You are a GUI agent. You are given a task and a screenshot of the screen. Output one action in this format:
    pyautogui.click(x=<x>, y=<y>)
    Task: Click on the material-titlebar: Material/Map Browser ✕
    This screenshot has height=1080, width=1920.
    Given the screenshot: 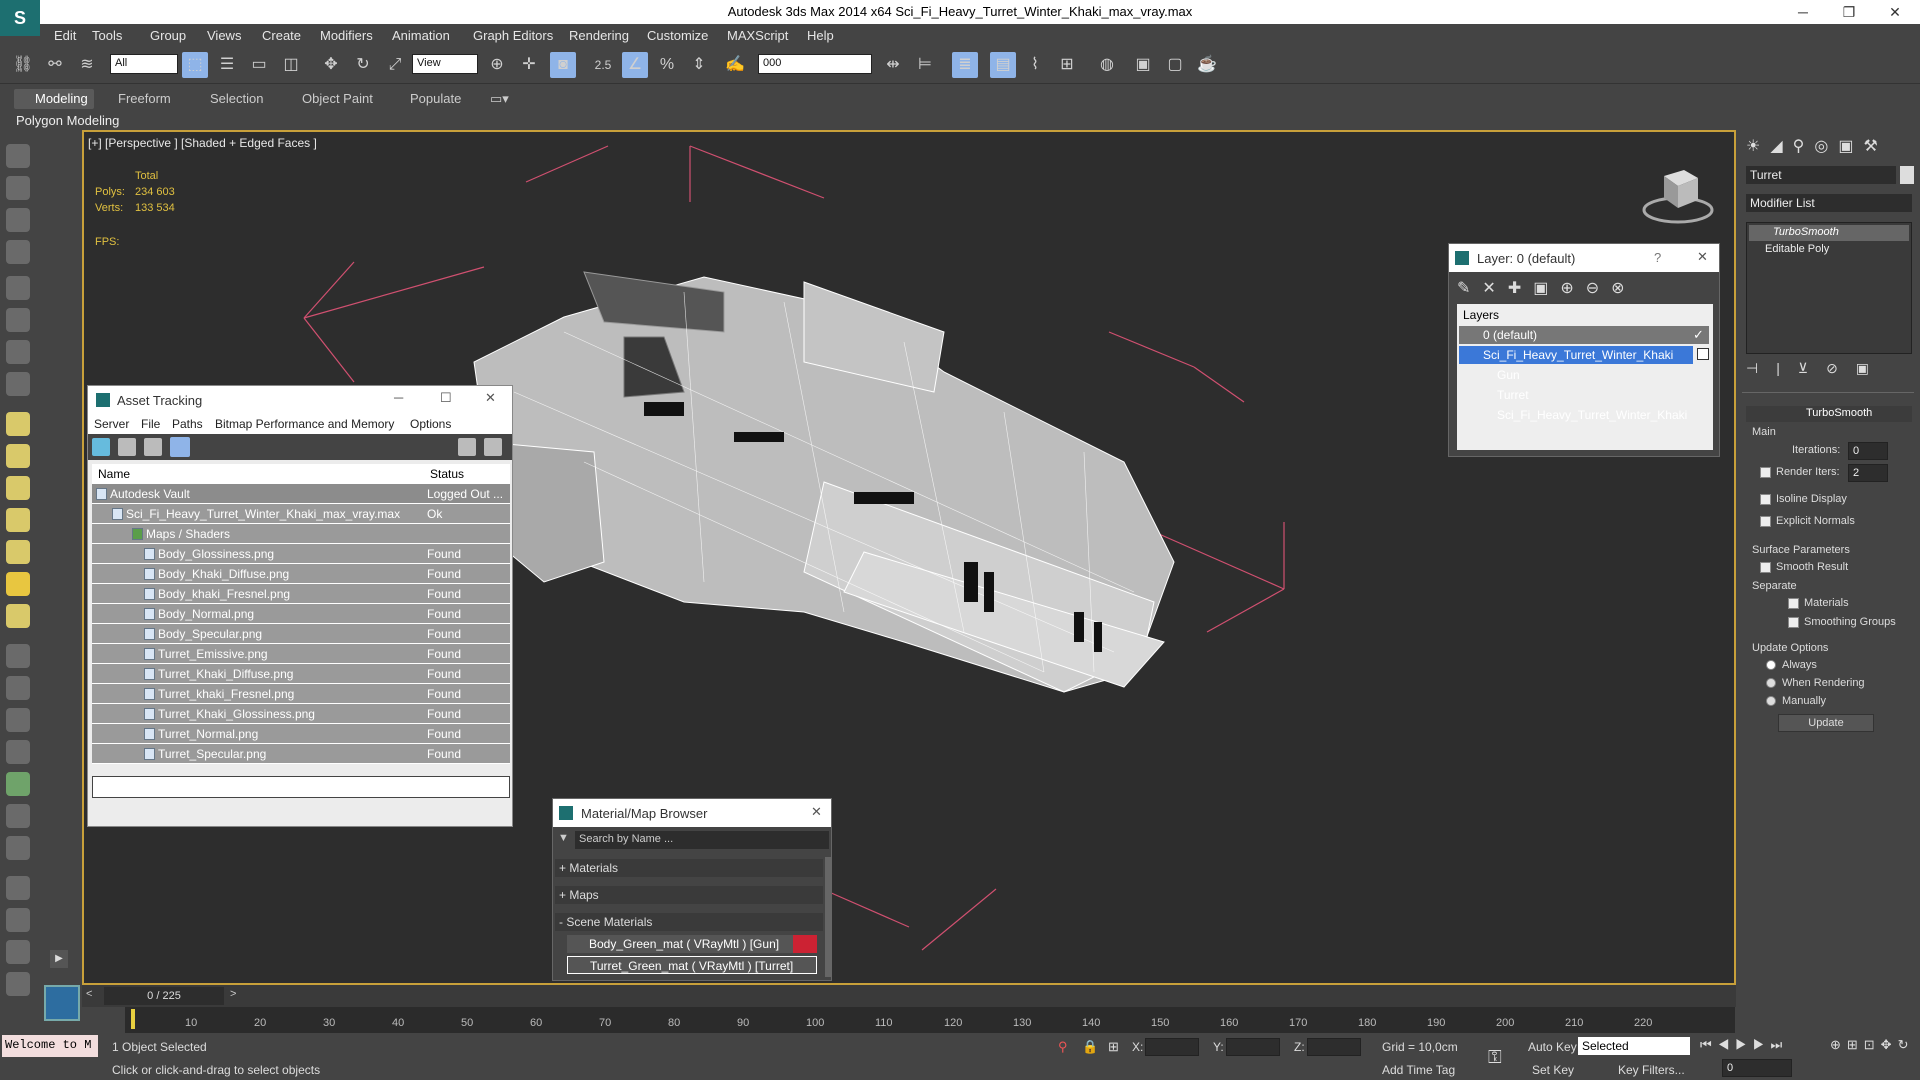 What is the action you would take?
    pyautogui.click(x=692, y=813)
    